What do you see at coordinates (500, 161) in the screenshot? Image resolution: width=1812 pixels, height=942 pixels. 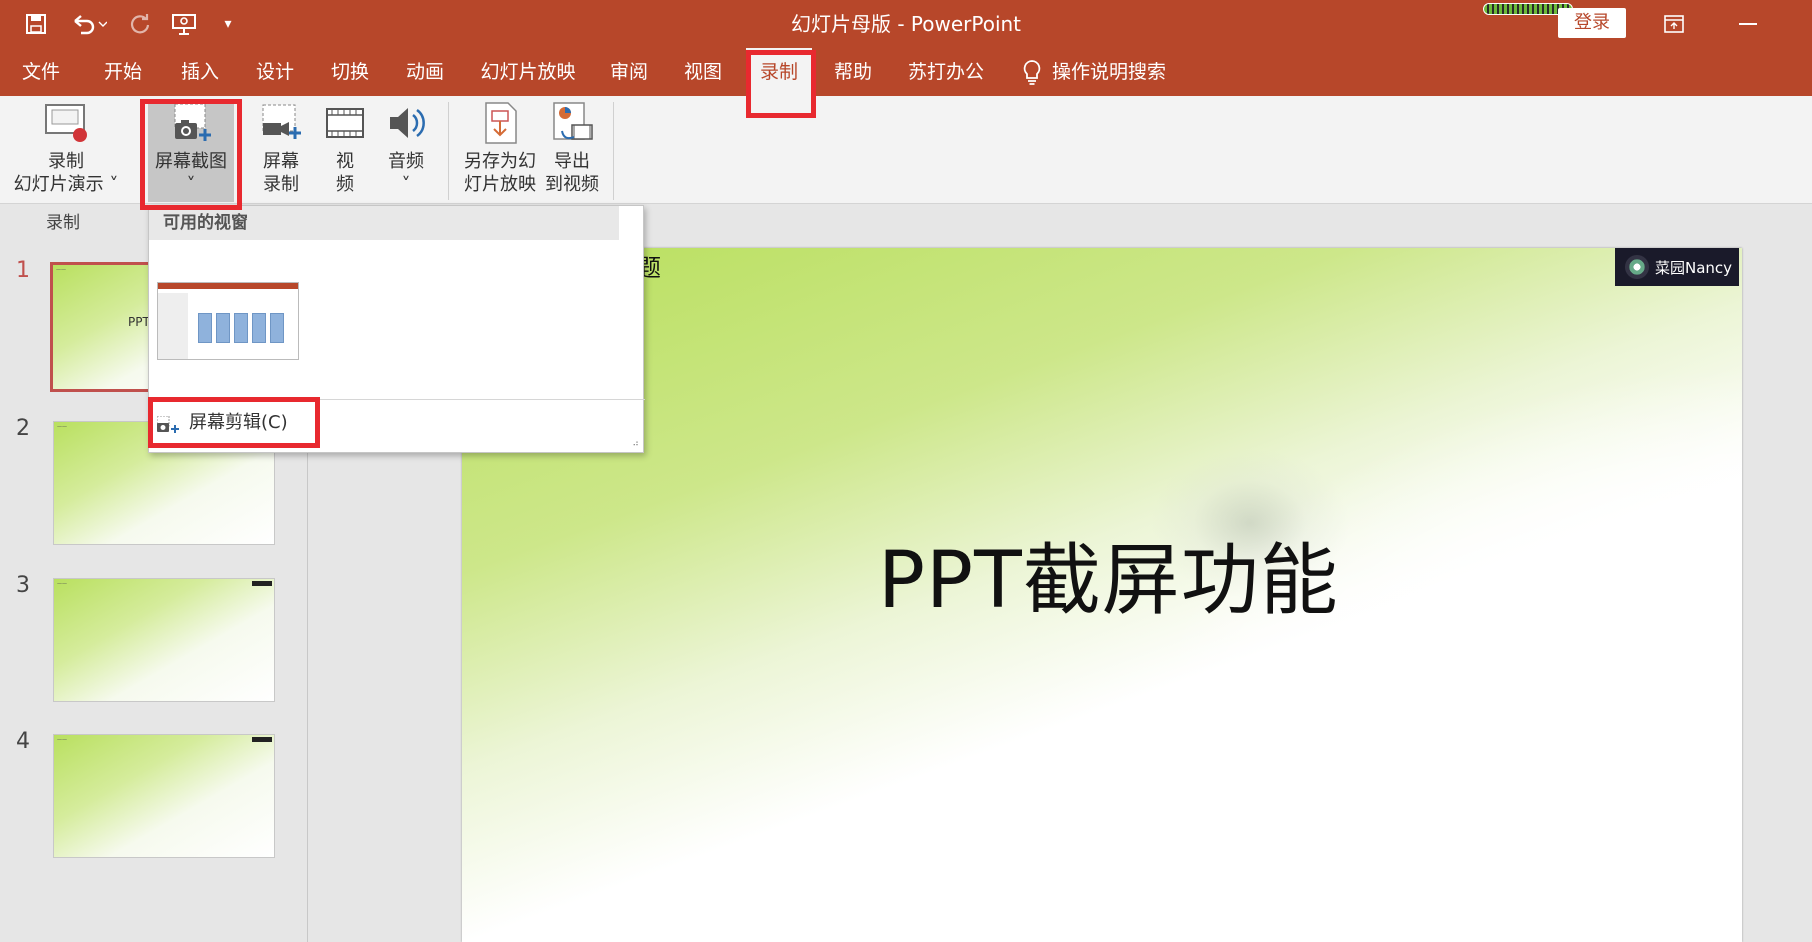 I see `save-as-slideshow-label-1: 另存为幻` at bounding box center [500, 161].